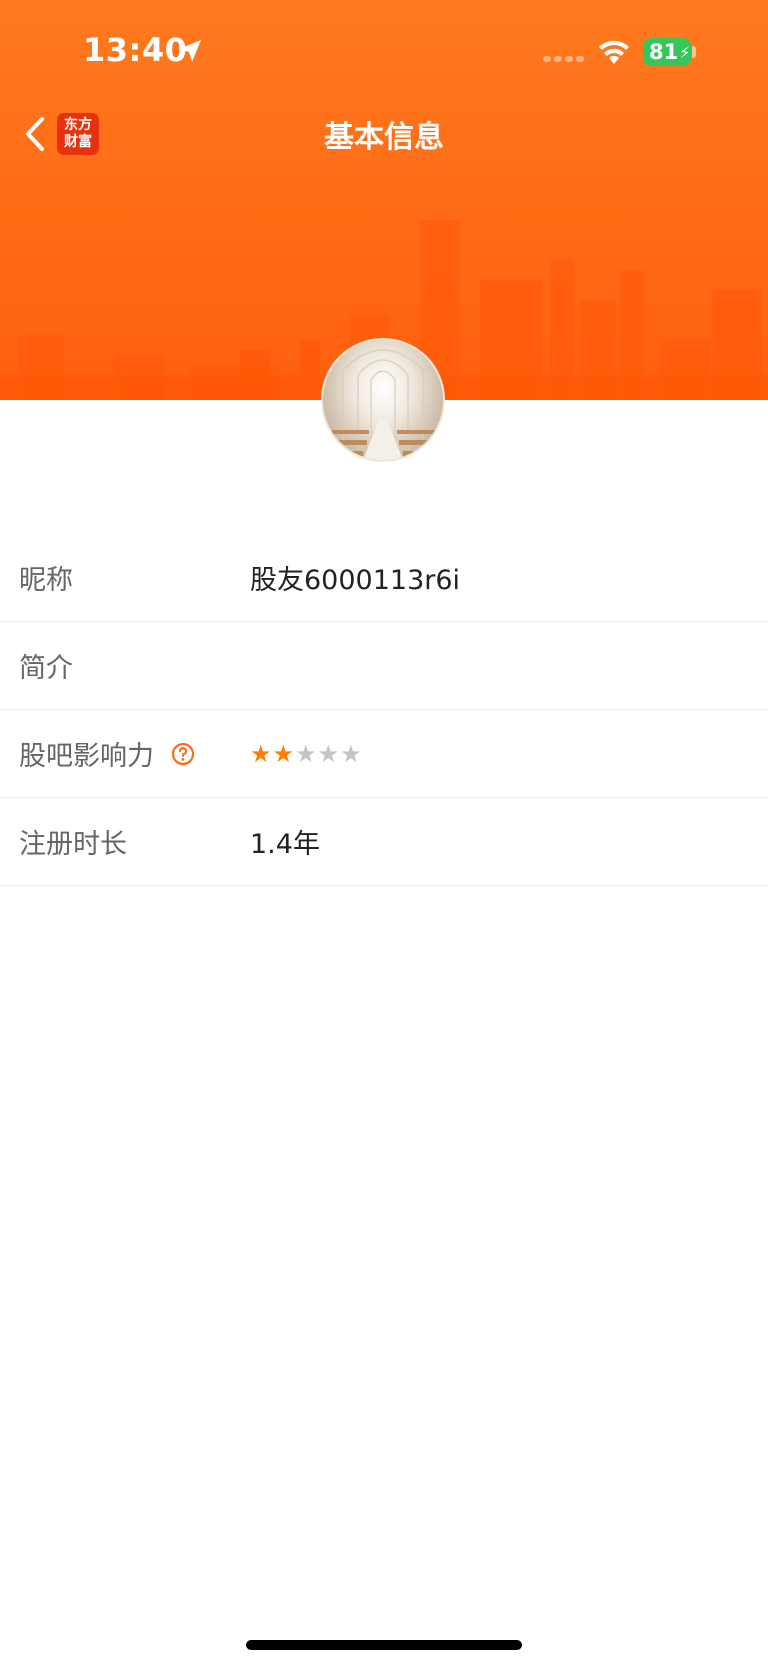  Describe the element at coordinates (285, 844) in the screenshot. I see `registration-value: 1.4年` at that location.